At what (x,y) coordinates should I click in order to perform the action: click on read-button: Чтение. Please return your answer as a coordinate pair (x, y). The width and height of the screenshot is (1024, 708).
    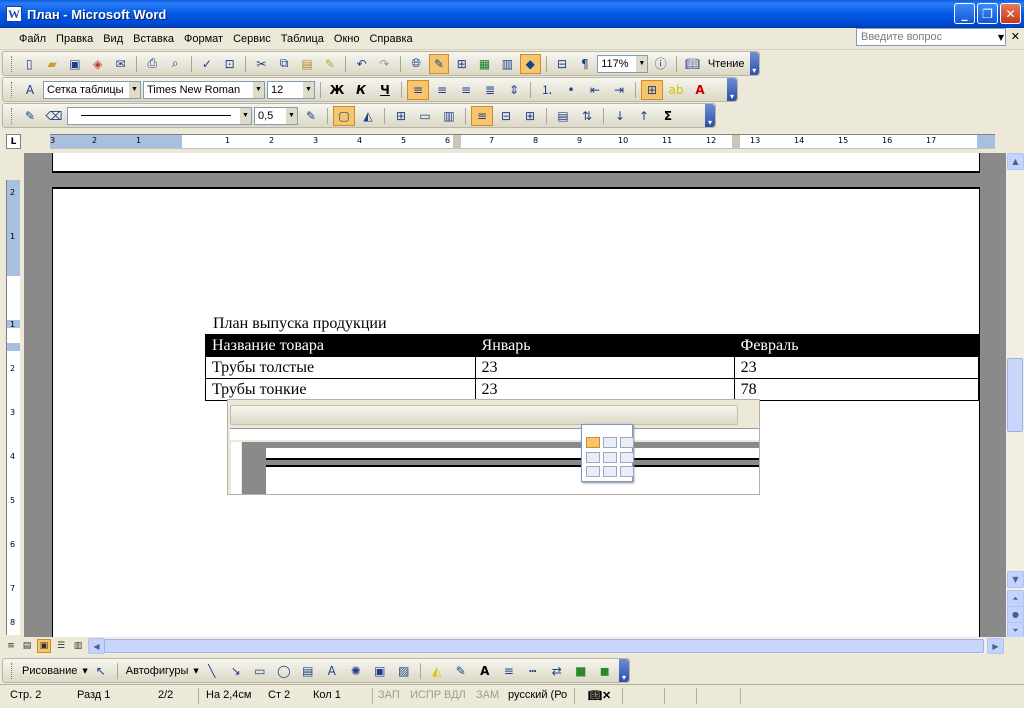
    Looking at the image, I should click on (726, 64).